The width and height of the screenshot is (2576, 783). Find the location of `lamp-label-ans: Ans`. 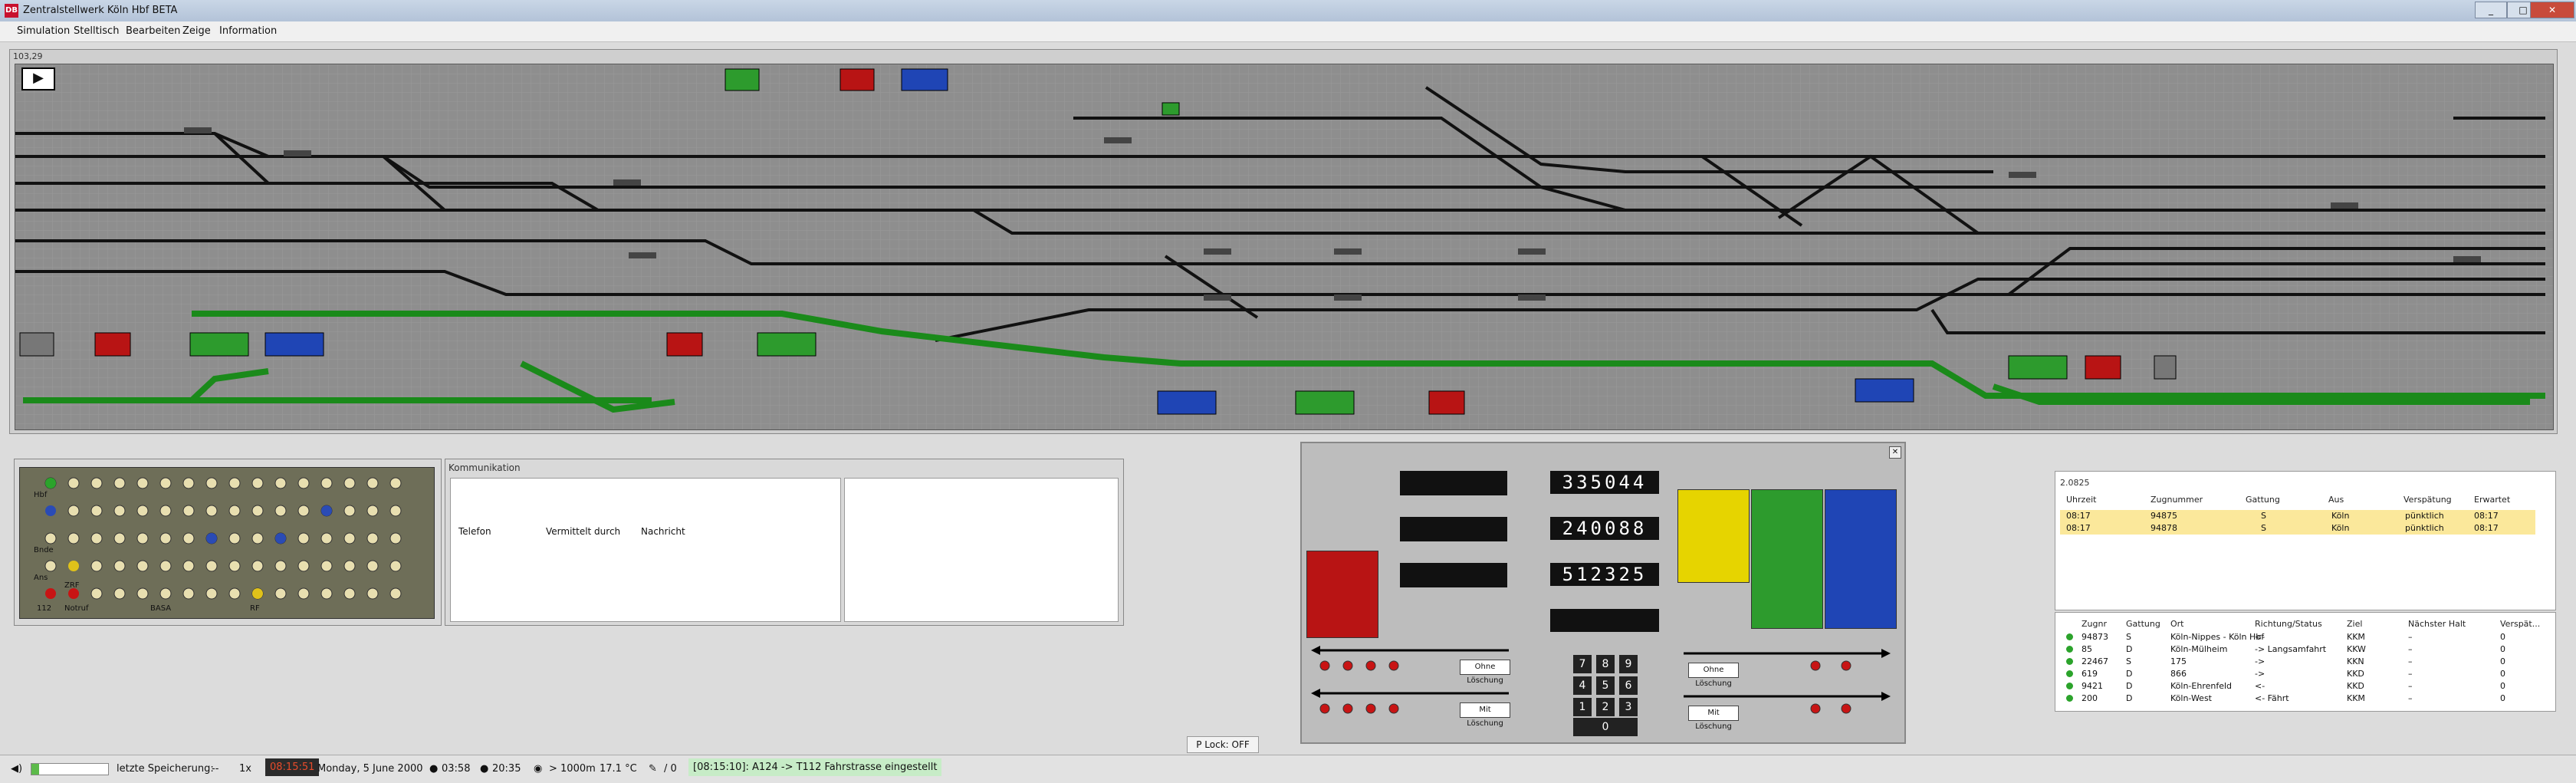

lamp-label-ans: Ans is located at coordinates (41, 578).